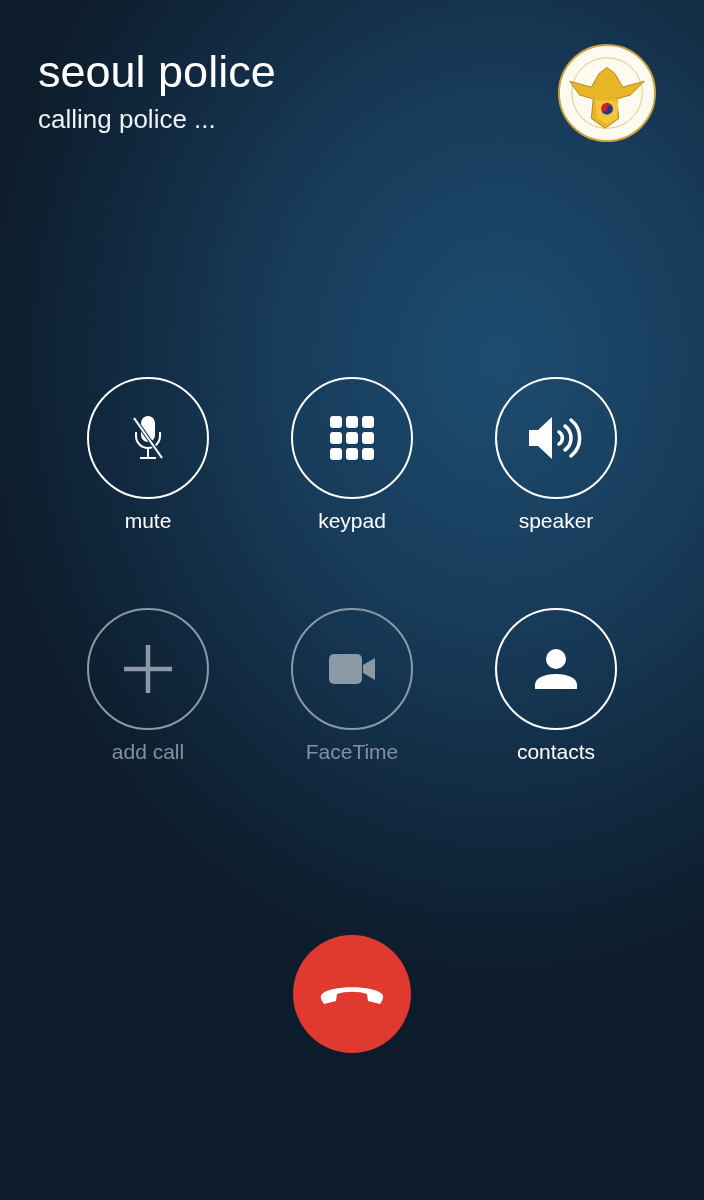 The width and height of the screenshot is (704, 1200). What do you see at coordinates (556, 752) in the screenshot?
I see `option-label: contacts` at bounding box center [556, 752].